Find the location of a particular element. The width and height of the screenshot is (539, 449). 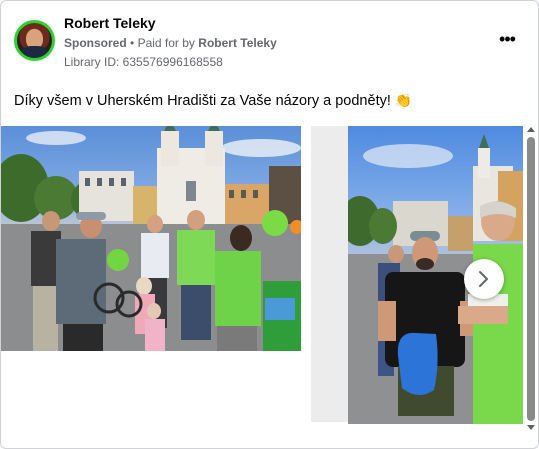

clapping-hands-emoji: 👏 is located at coordinates (403, 100).